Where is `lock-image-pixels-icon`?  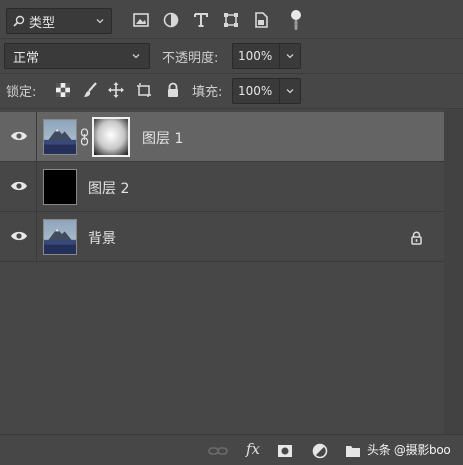 lock-image-pixels-icon is located at coordinates (90, 90).